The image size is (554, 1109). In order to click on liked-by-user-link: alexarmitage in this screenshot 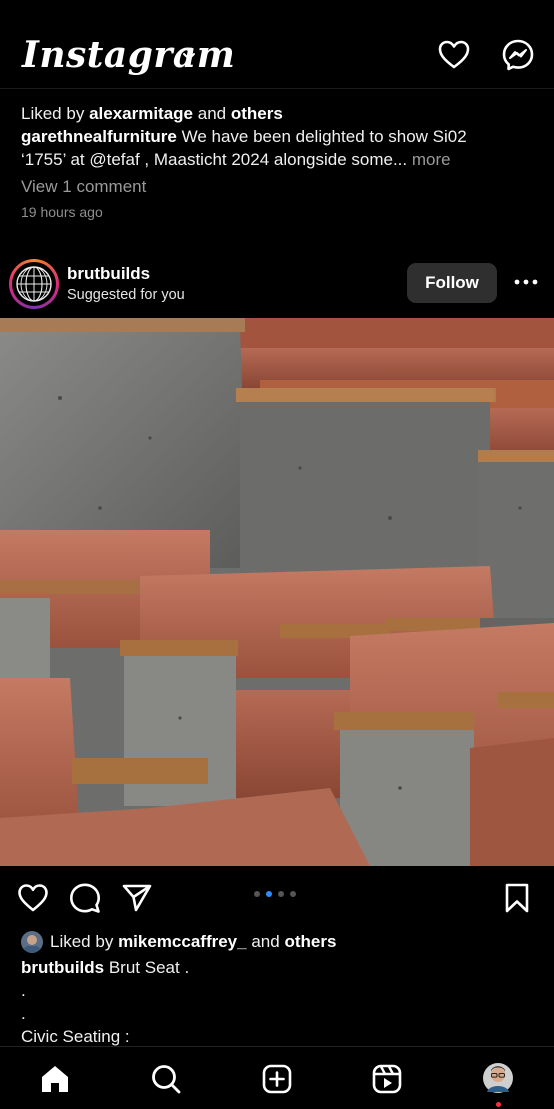, I will do `click(141, 113)`.